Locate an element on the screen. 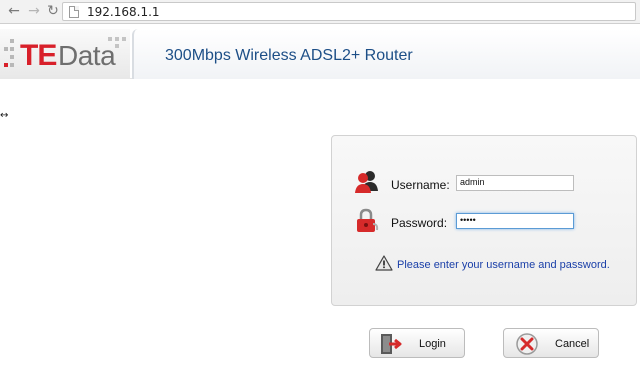  te-data-logo: TE Data is located at coordinates (65, 54).